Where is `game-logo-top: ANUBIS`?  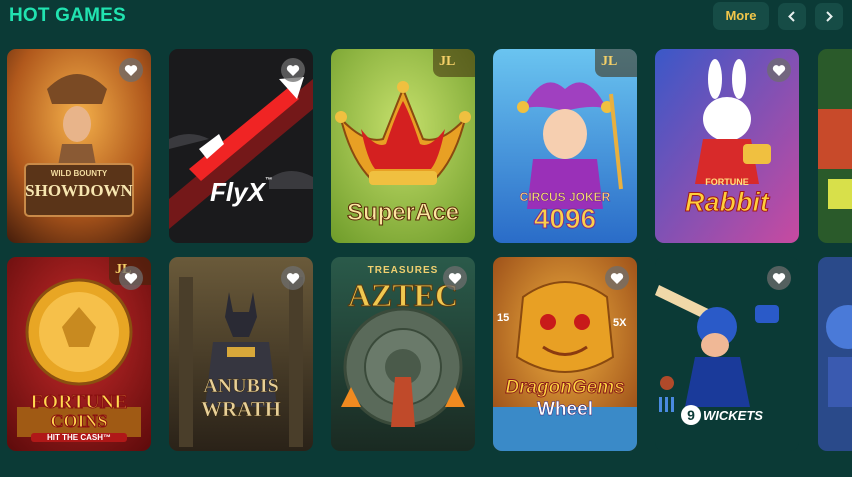
game-logo-top: ANUBIS is located at coordinates (241, 386).